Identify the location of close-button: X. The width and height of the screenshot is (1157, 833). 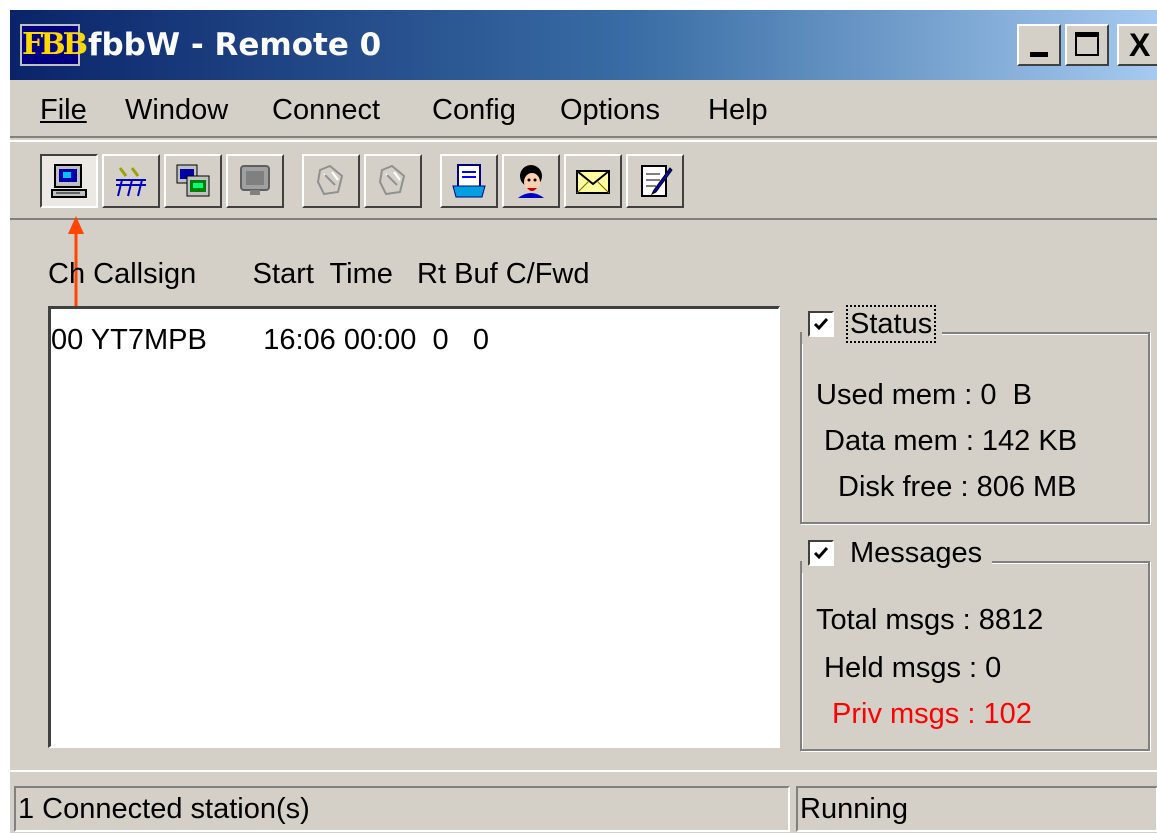
(1137, 45).